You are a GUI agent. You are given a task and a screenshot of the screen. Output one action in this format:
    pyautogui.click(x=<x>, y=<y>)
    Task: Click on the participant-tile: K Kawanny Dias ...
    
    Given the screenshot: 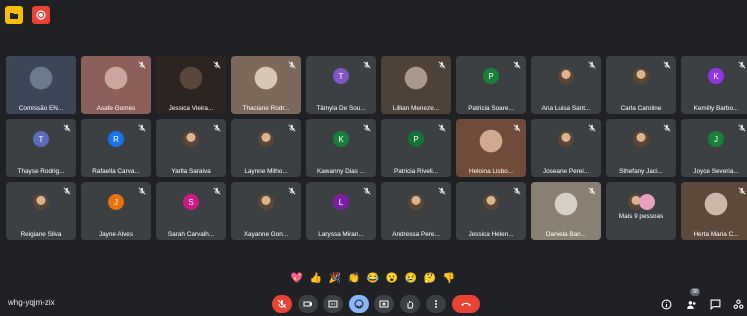 What is the action you would take?
    pyautogui.click(x=341, y=148)
    